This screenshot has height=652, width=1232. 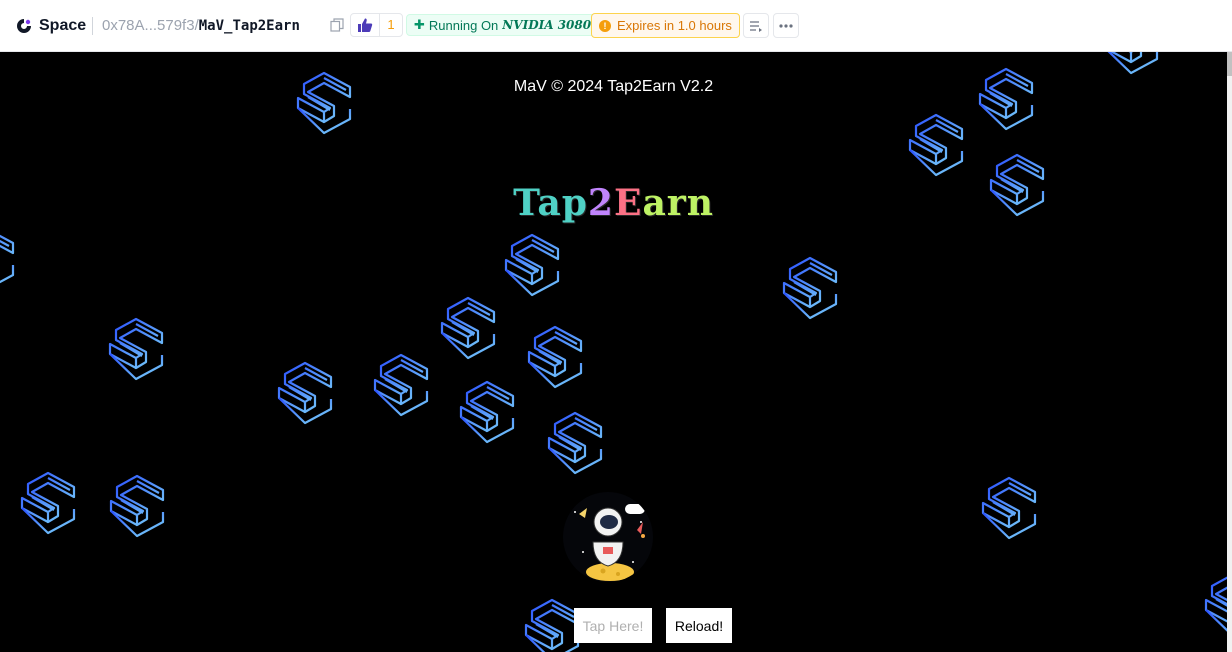 I want to click on astronaut-image, so click(x=608, y=537).